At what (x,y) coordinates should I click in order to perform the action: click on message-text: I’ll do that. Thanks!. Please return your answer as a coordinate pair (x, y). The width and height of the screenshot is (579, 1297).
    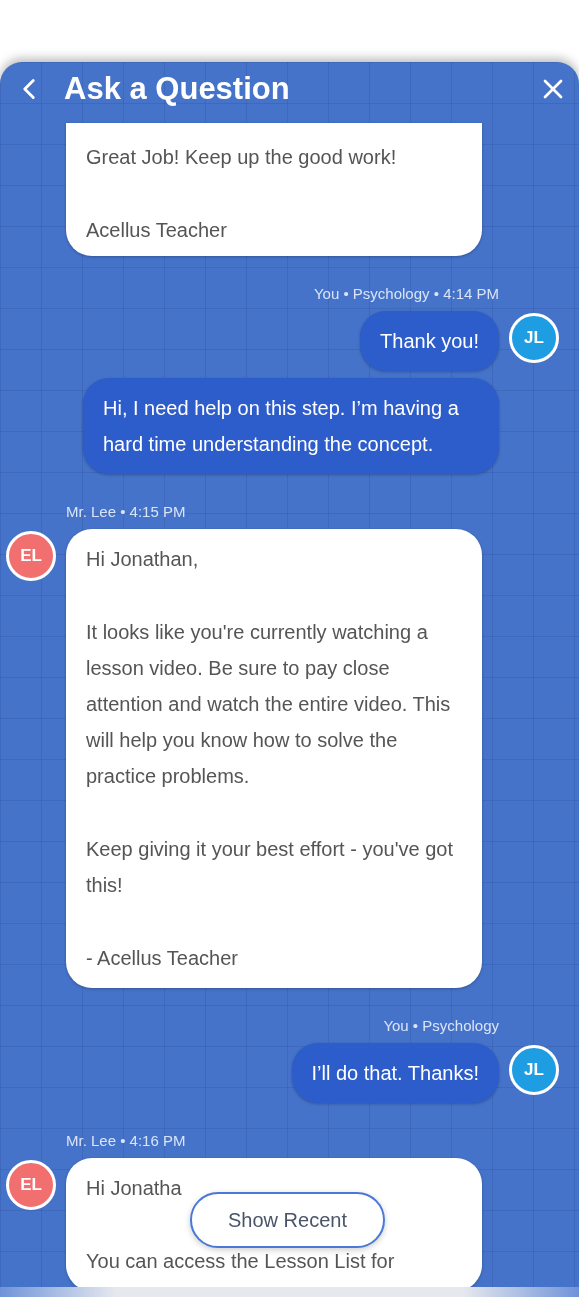
    Looking at the image, I should click on (395, 1073).